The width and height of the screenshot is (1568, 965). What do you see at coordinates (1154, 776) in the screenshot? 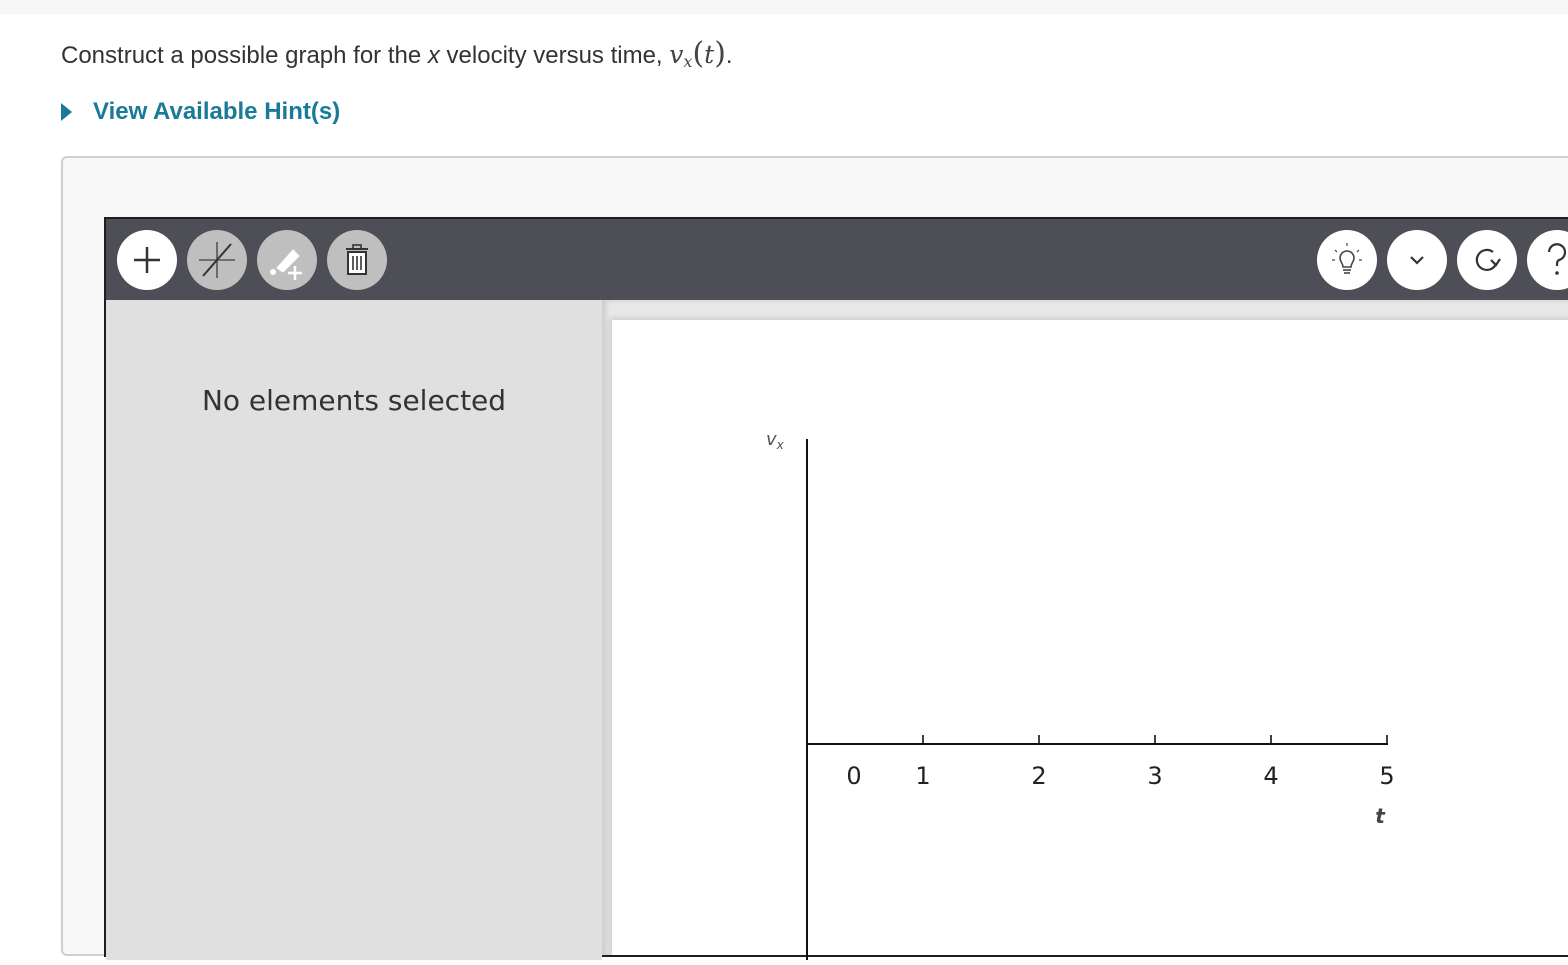
I see `x-tick-label: 3` at bounding box center [1154, 776].